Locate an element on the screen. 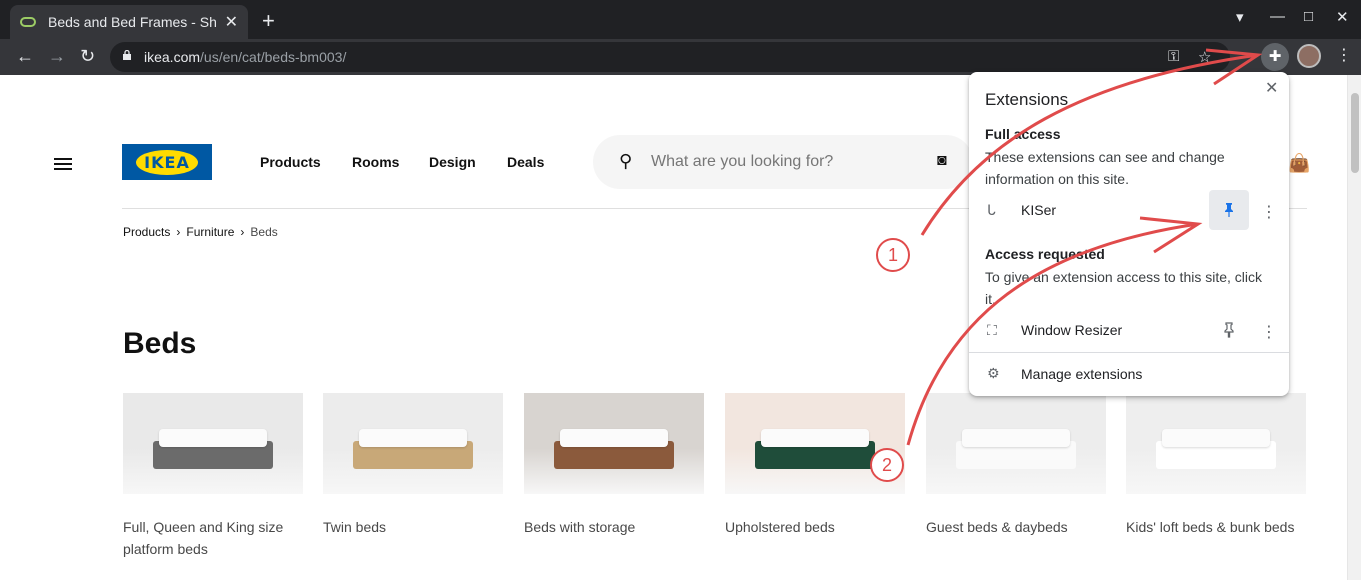  manage-extensions-link: Manage extensions is located at coordinates (1081, 374).